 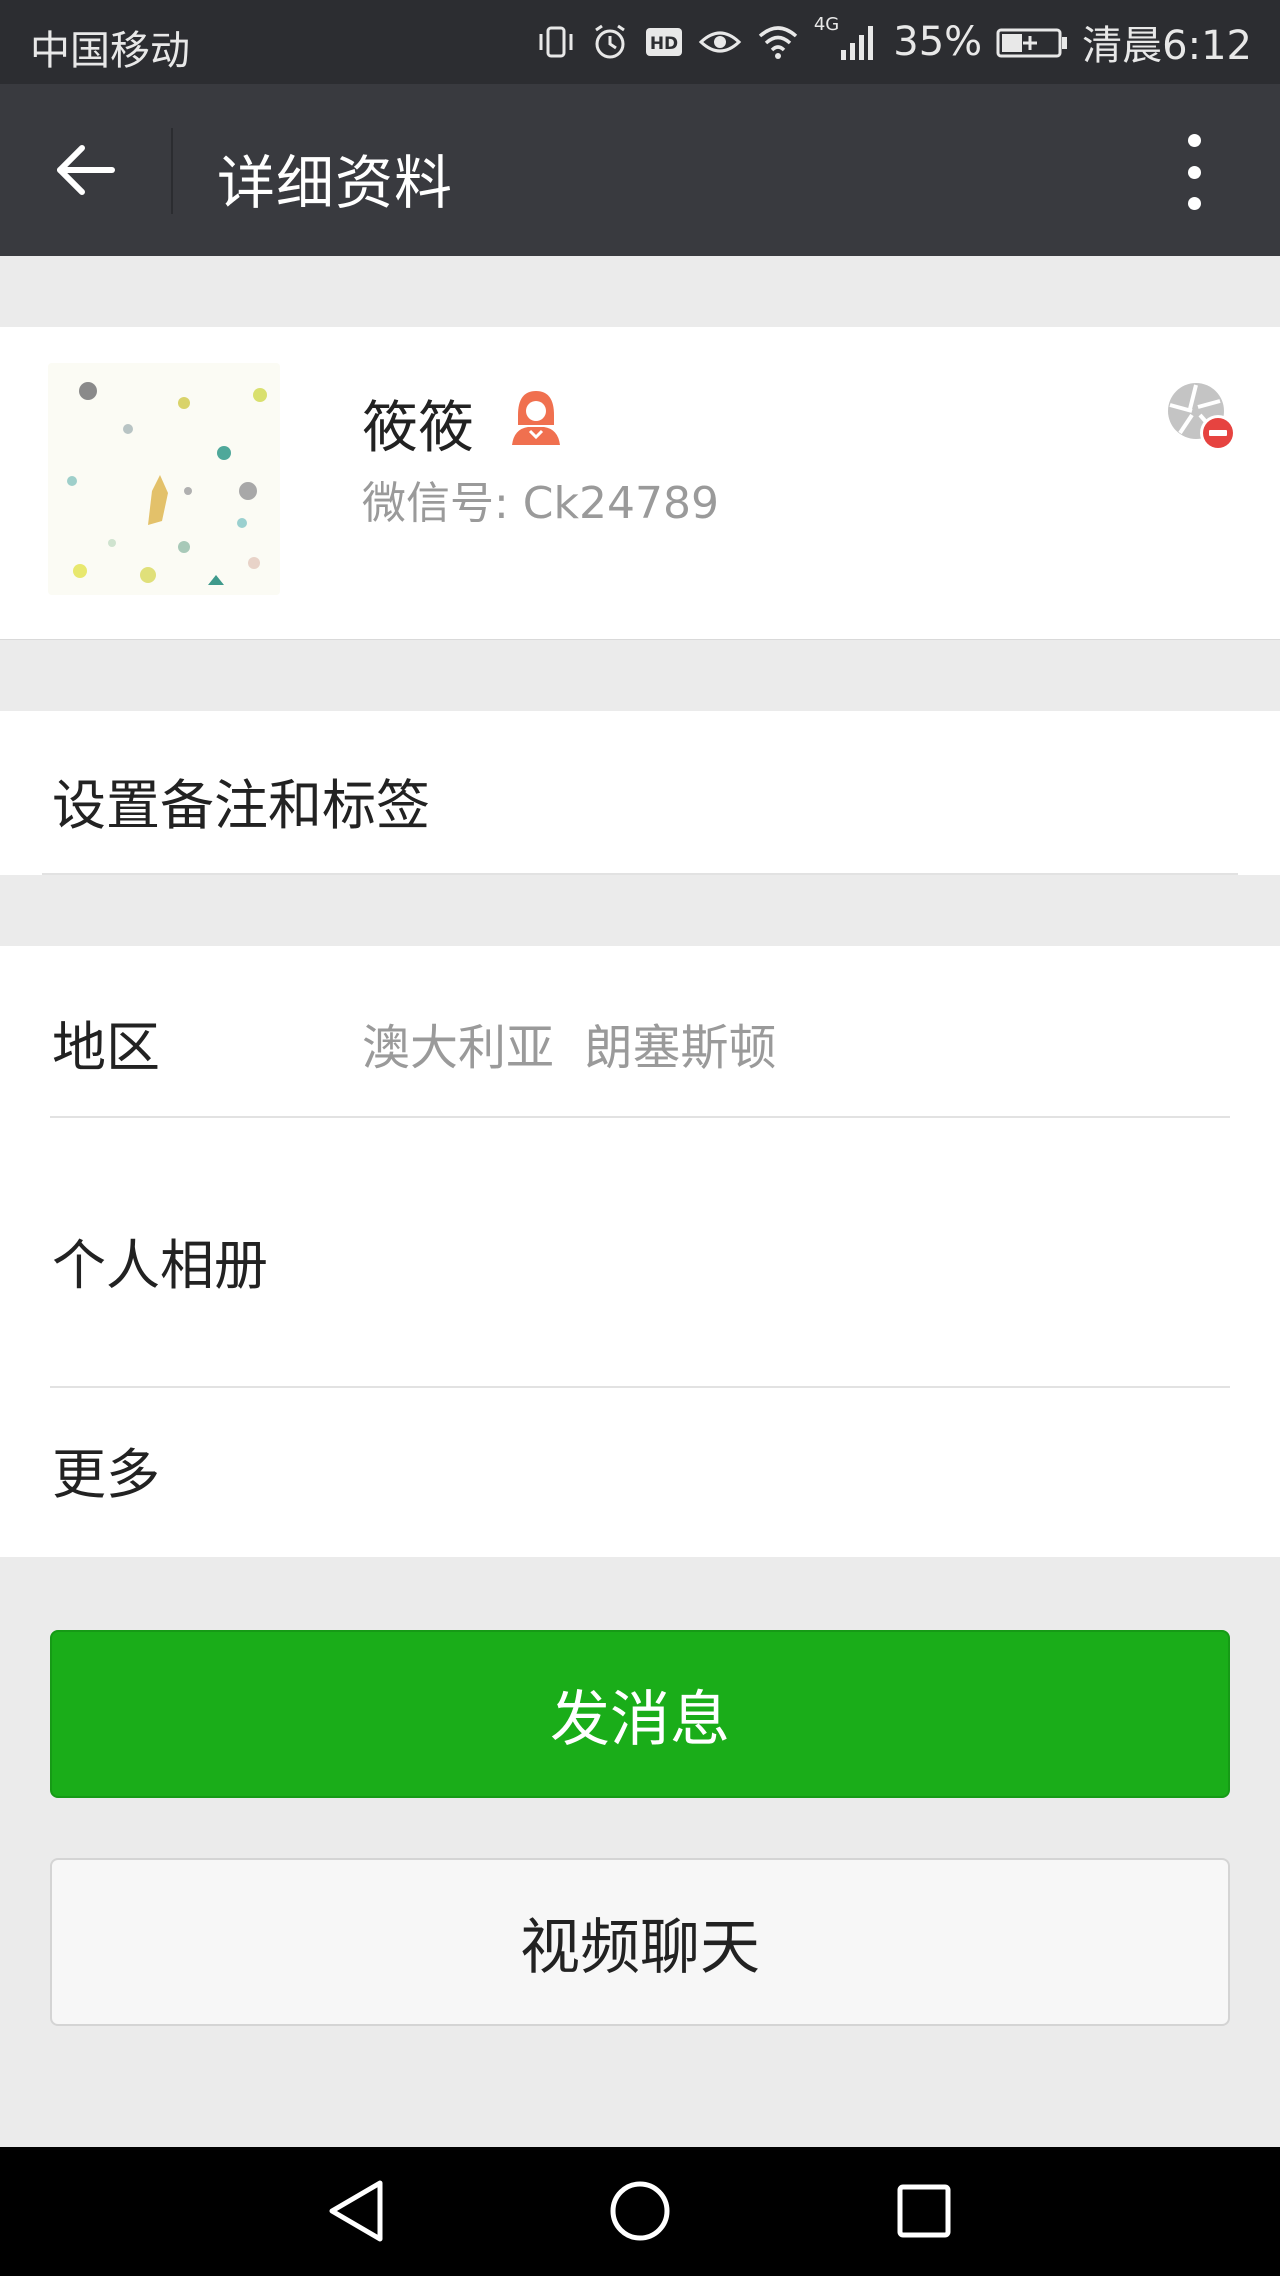 I want to click on signal-icon, so click(x=857, y=43).